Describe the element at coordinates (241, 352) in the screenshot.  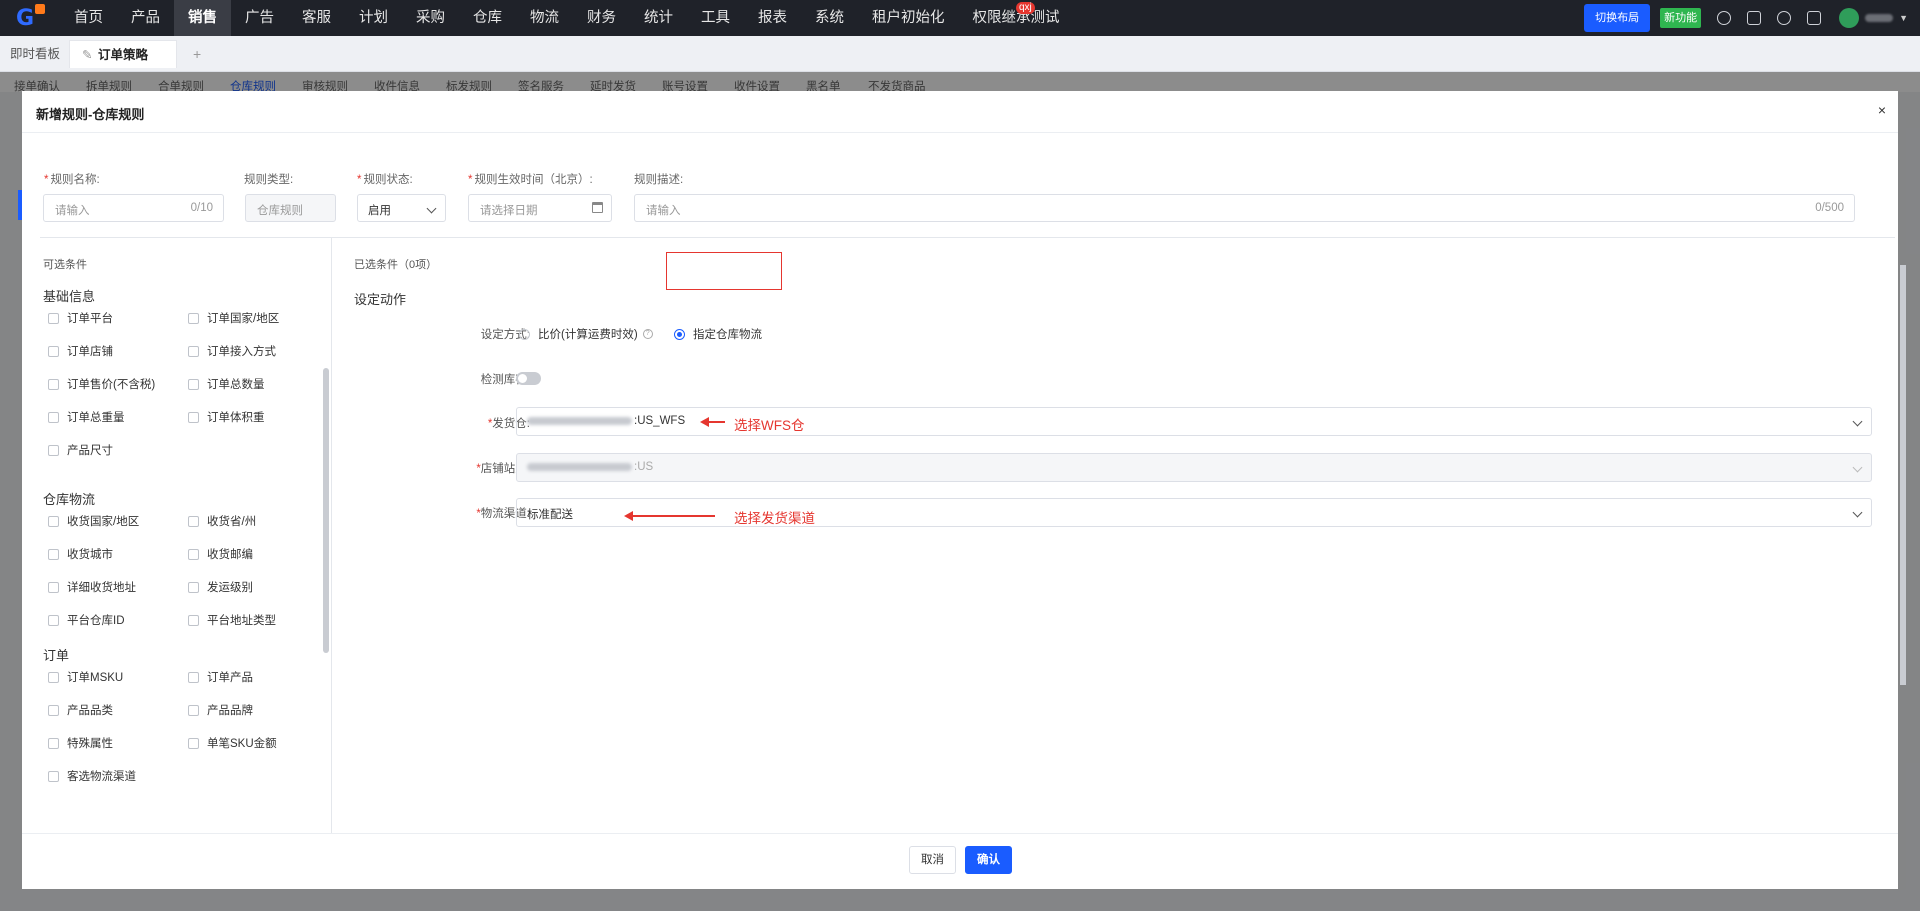
I see `condition-label: 订单接入方式` at that location.